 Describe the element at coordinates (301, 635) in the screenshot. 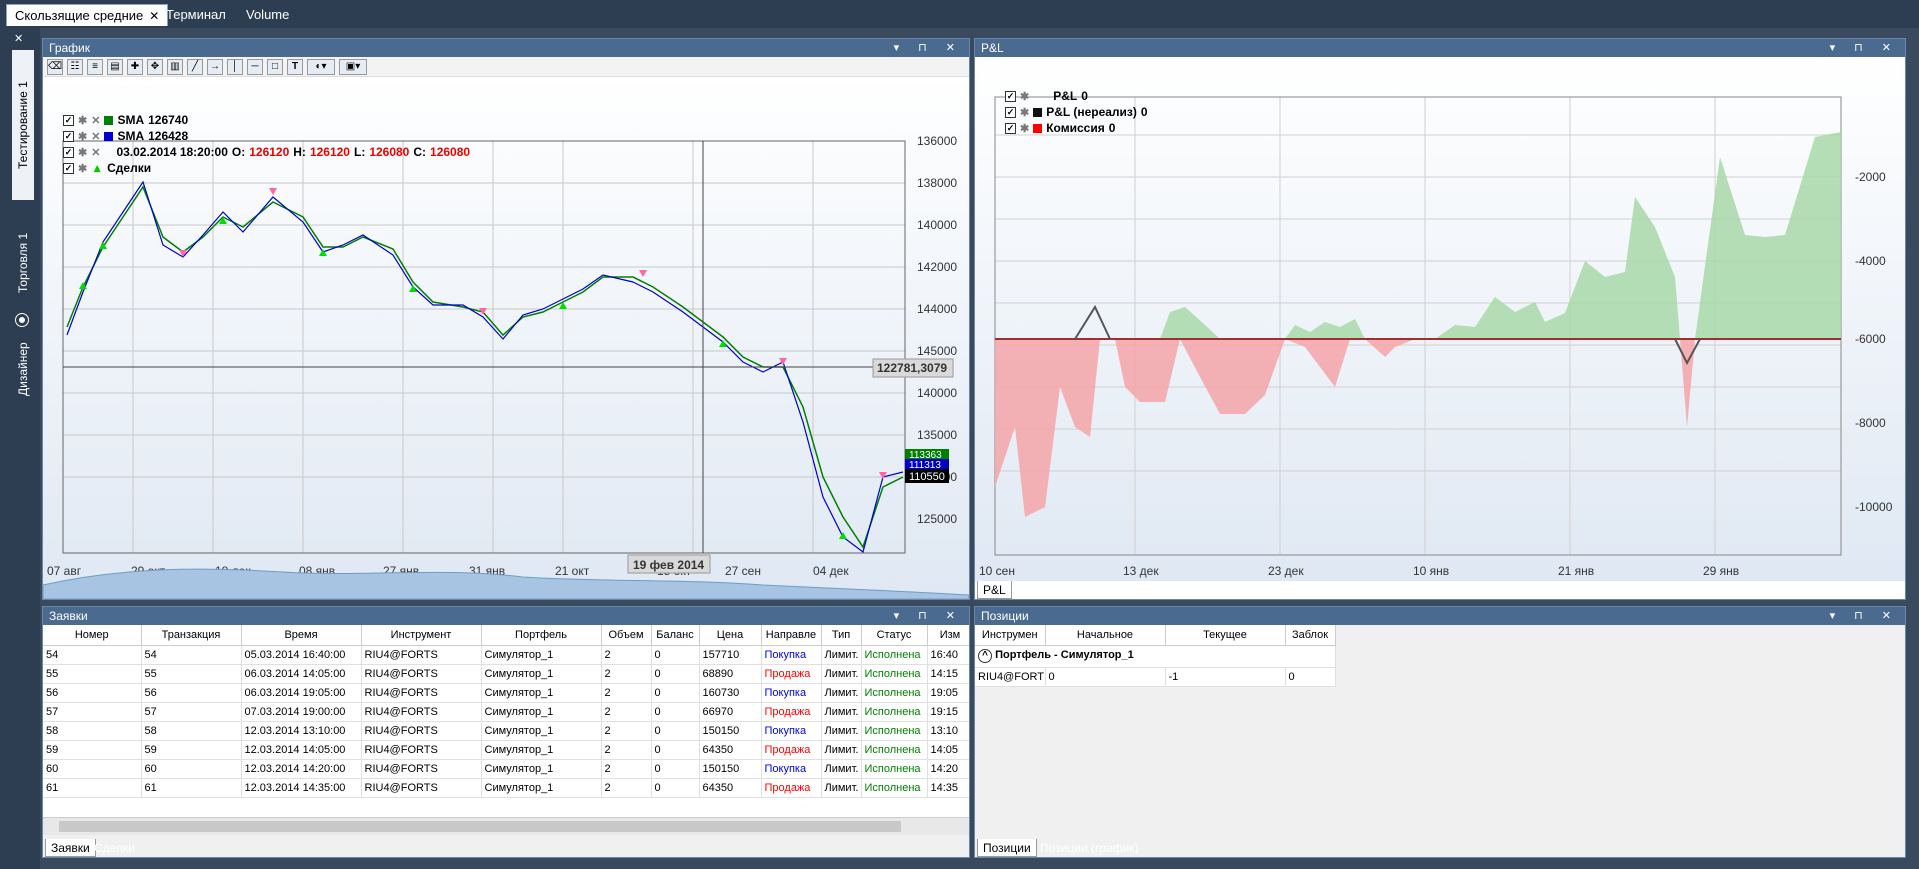

I see `column-header: Время` at that location.